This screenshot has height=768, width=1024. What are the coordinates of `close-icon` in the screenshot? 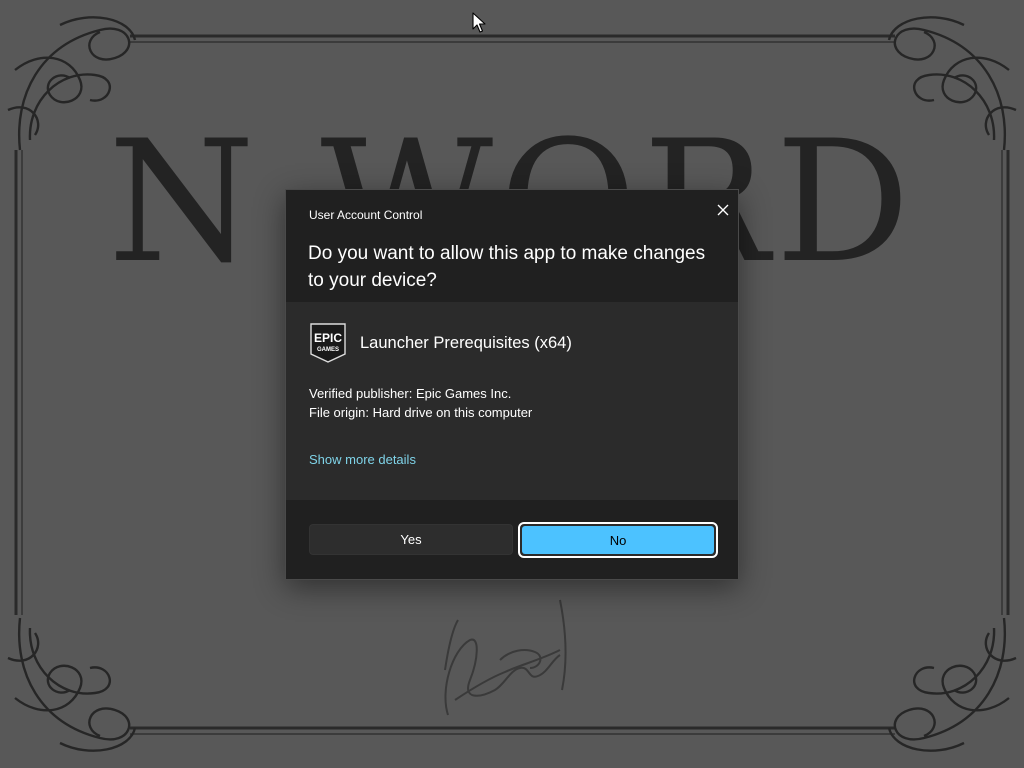 It's located at (723, 210).